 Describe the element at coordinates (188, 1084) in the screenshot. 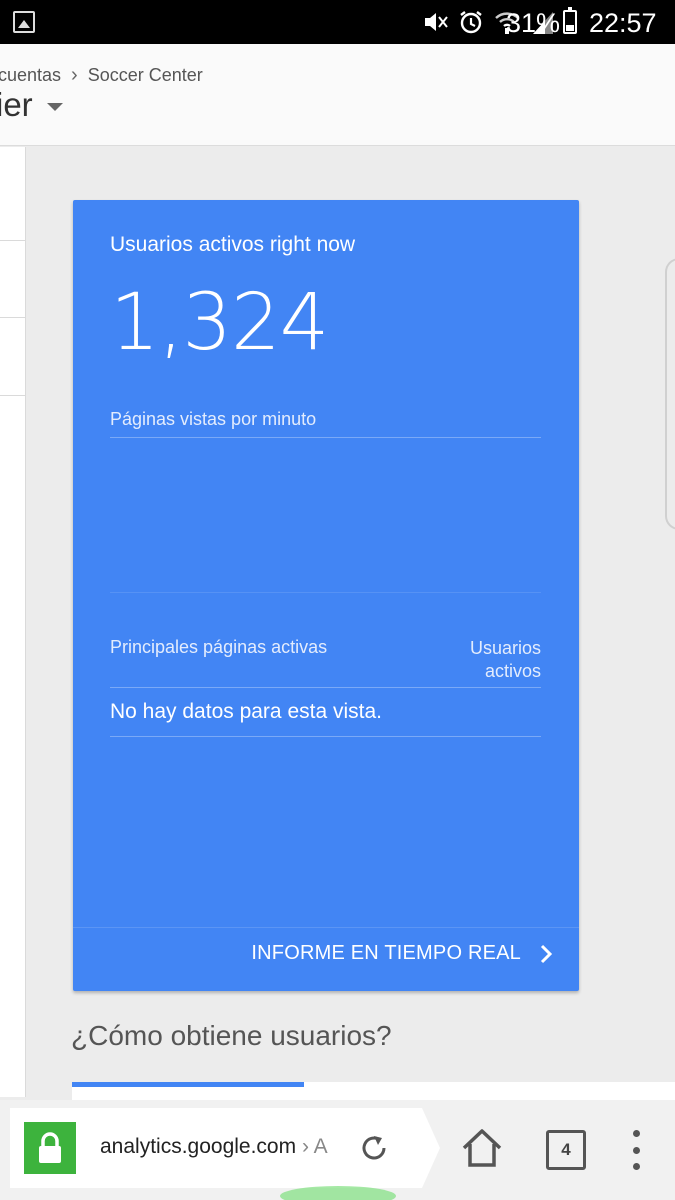

I see `active-tab-indicator` at that location.